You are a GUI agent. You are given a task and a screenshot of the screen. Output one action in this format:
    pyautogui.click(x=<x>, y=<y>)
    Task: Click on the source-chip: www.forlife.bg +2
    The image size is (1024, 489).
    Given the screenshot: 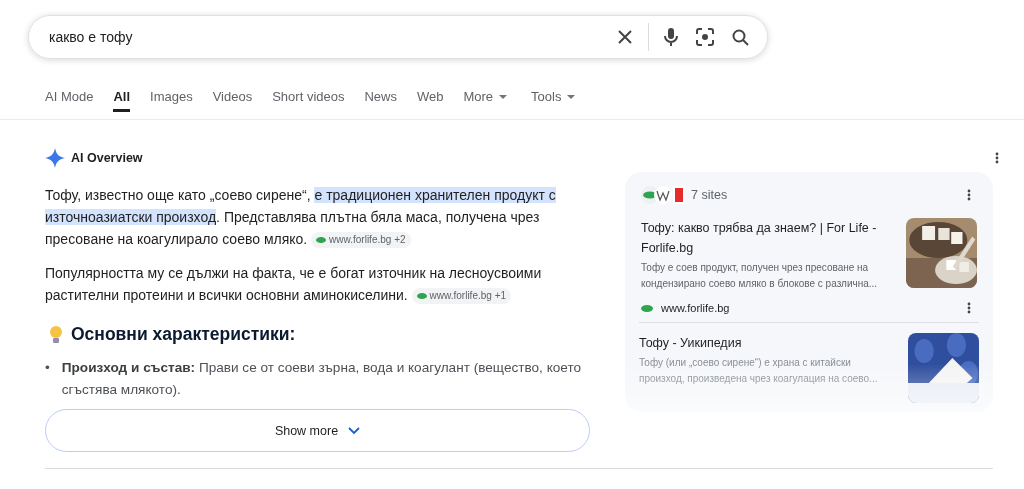 What is the action you would take?
    pyautogui.click(x=361, y=240)
    